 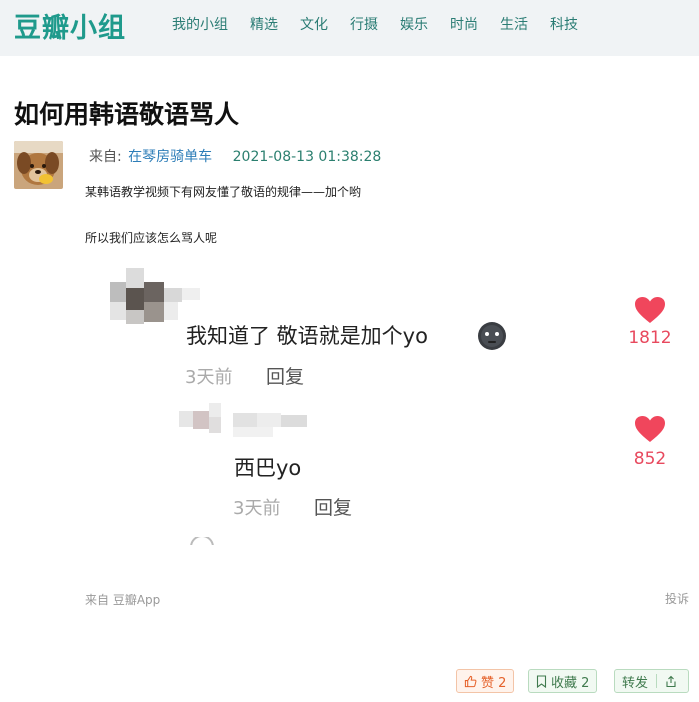 I want to click on favorite-button-label: 收藏 2, so click(x=570, y=683).